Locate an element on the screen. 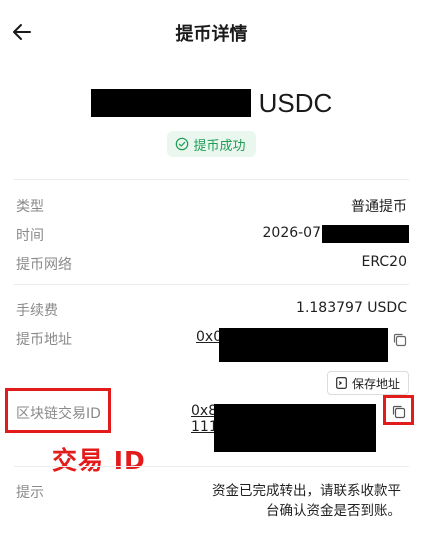  network-label: 提币网络 is located at coordinates (44, 265).